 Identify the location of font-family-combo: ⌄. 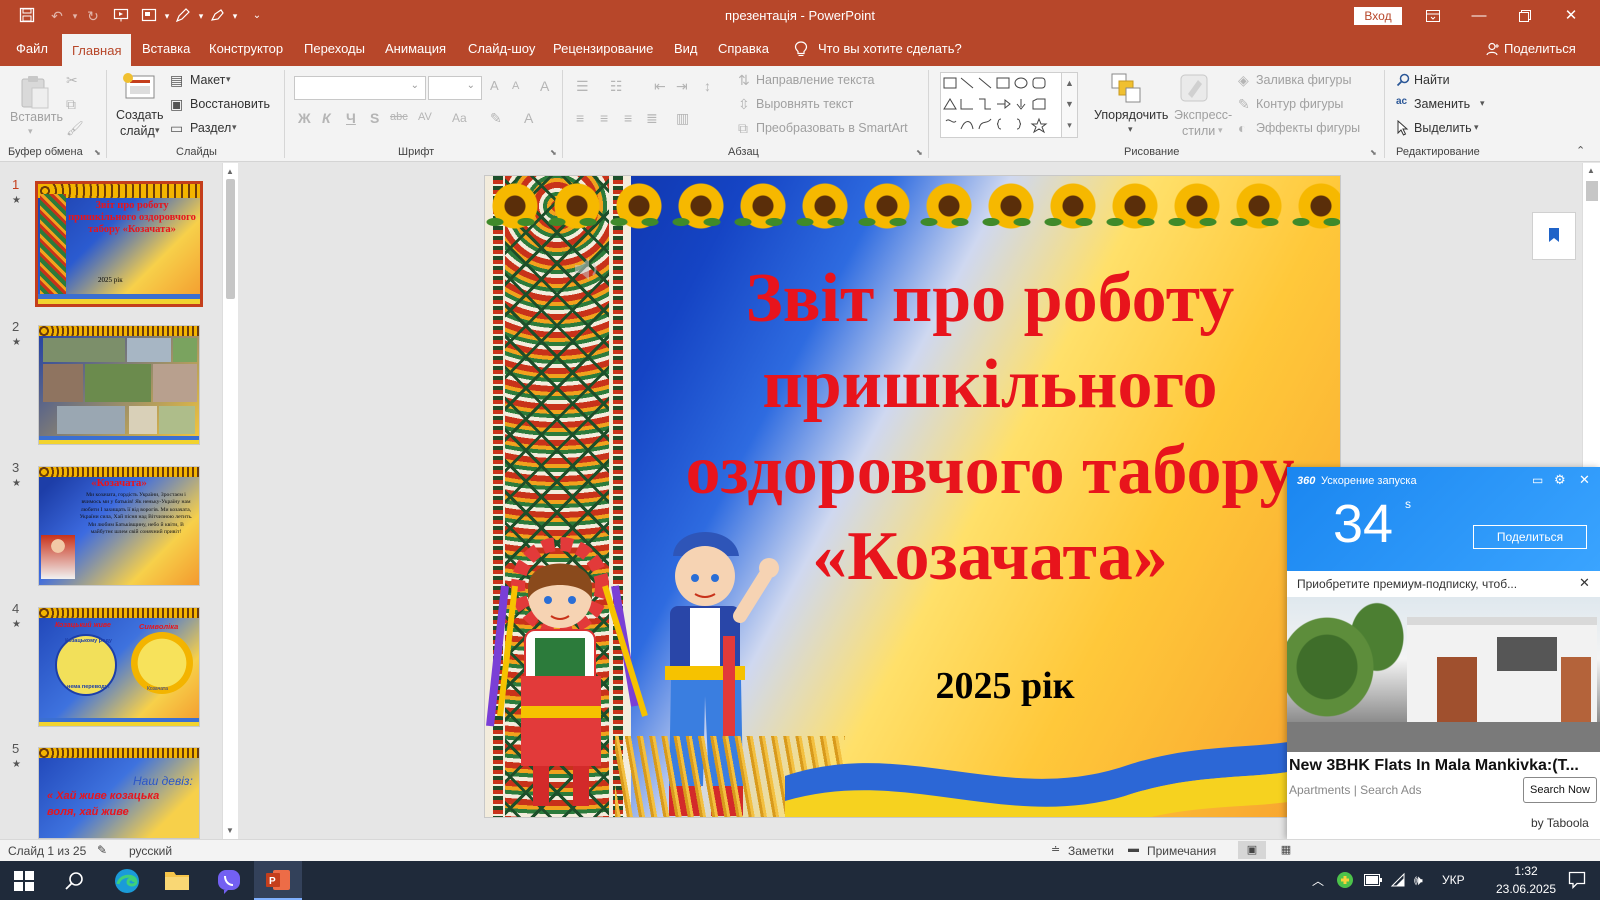
(360, 88).